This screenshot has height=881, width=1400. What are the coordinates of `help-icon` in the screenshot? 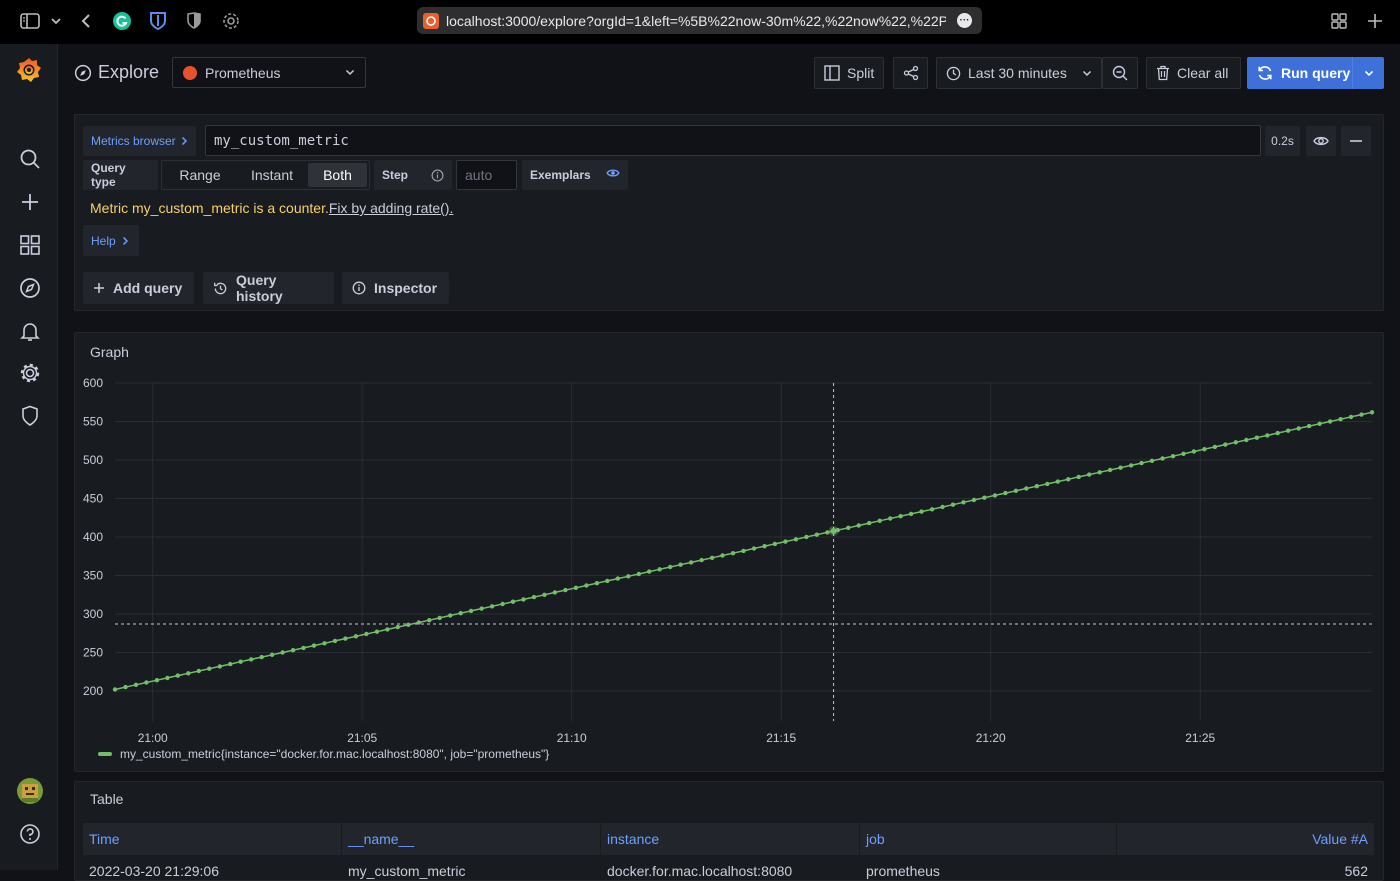 It's located at (30, 834).